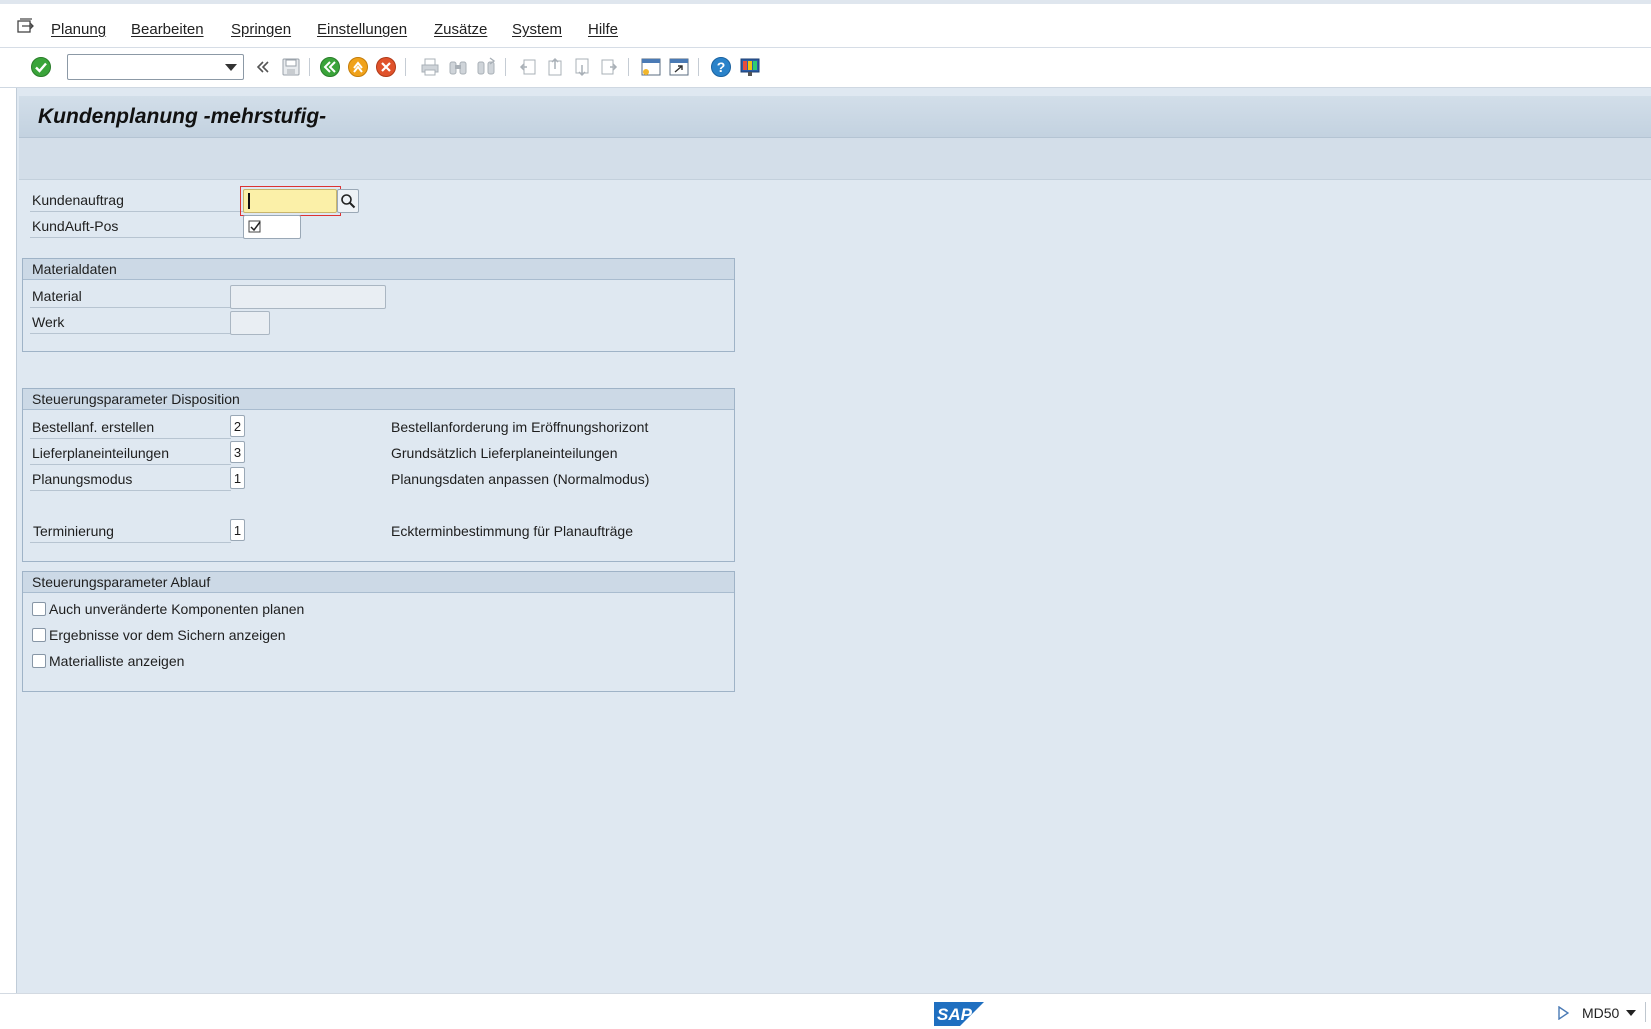 The width and height of the screenshot is (1651, 1029). Describe the element at coordinates (39, 661) in the screenshot. I see `materialliste-anzeigen-checkbox` at that location.